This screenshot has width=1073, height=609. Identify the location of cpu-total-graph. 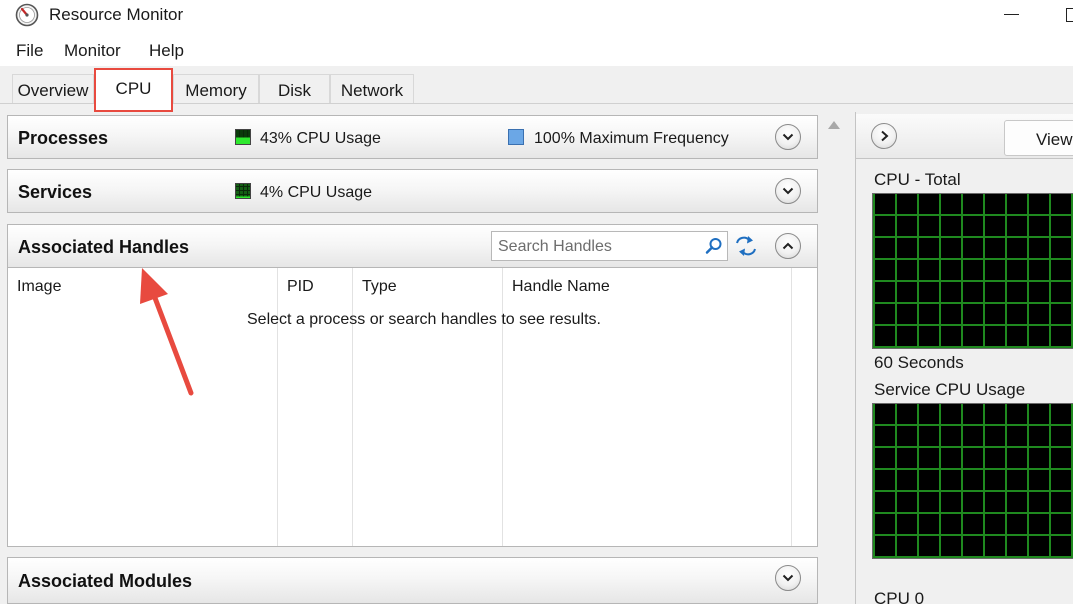
(972, 271).